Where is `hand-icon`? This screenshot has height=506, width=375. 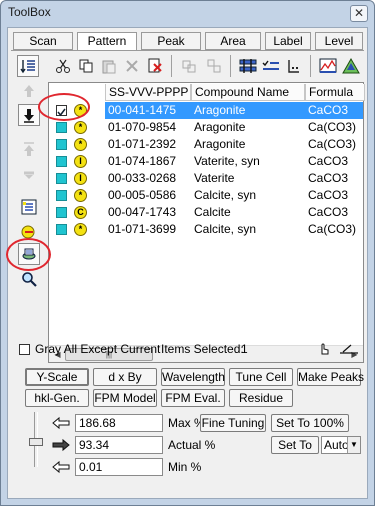
hand-icon is located at coordinates (28, 232).